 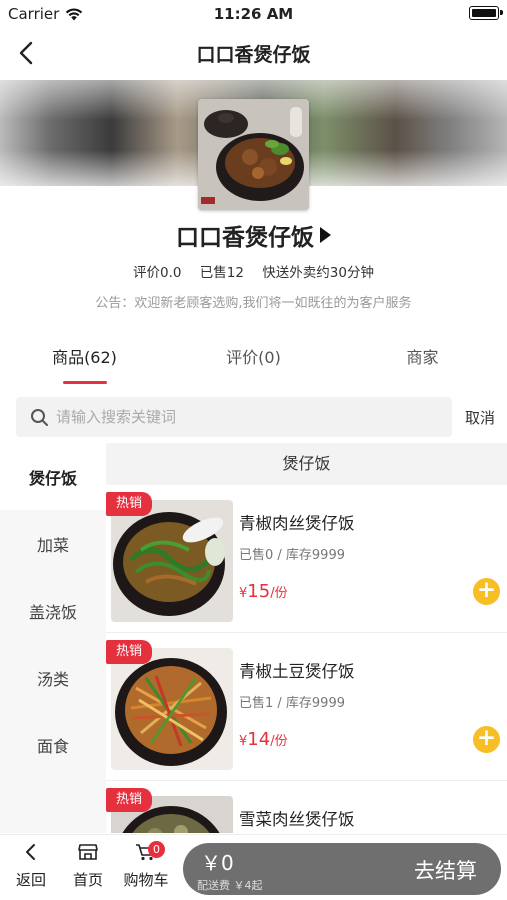 I want to click on product-price: ¥15/份, so click(x=263, y=591).